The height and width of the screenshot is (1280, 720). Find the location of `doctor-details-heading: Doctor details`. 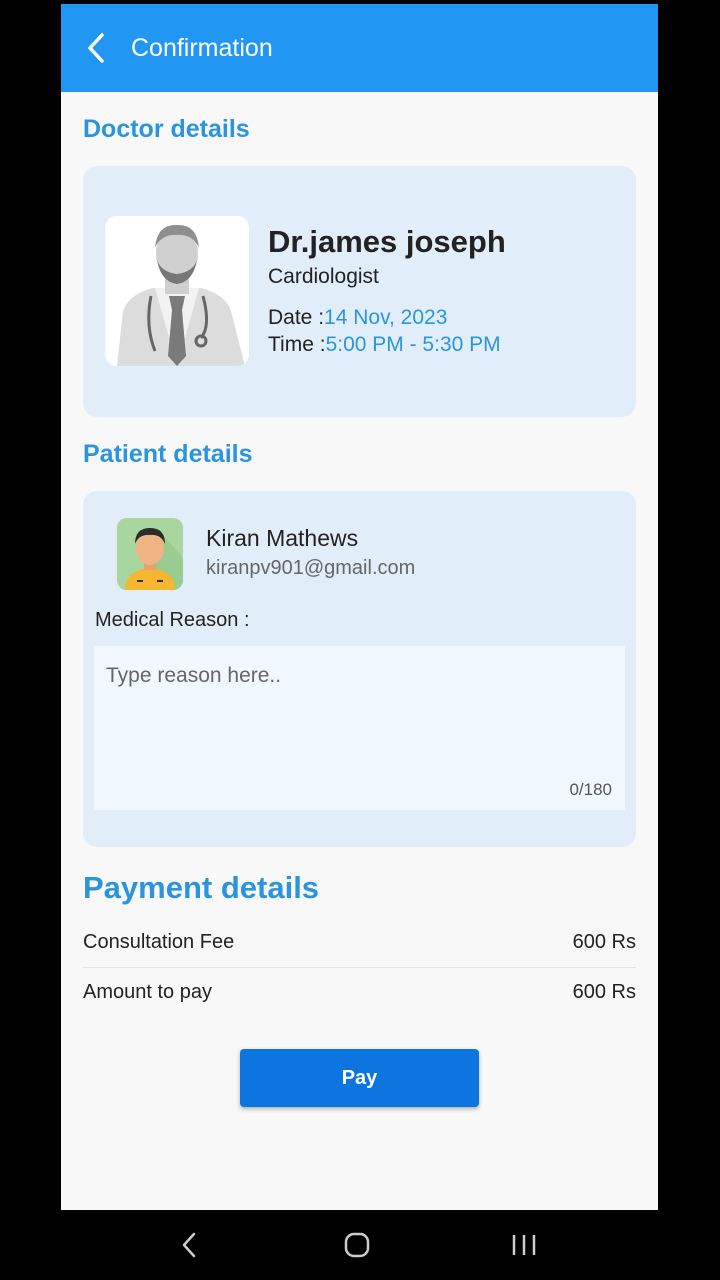

doctor-details-heading: Doctor details is located at coordinates (166, 129).